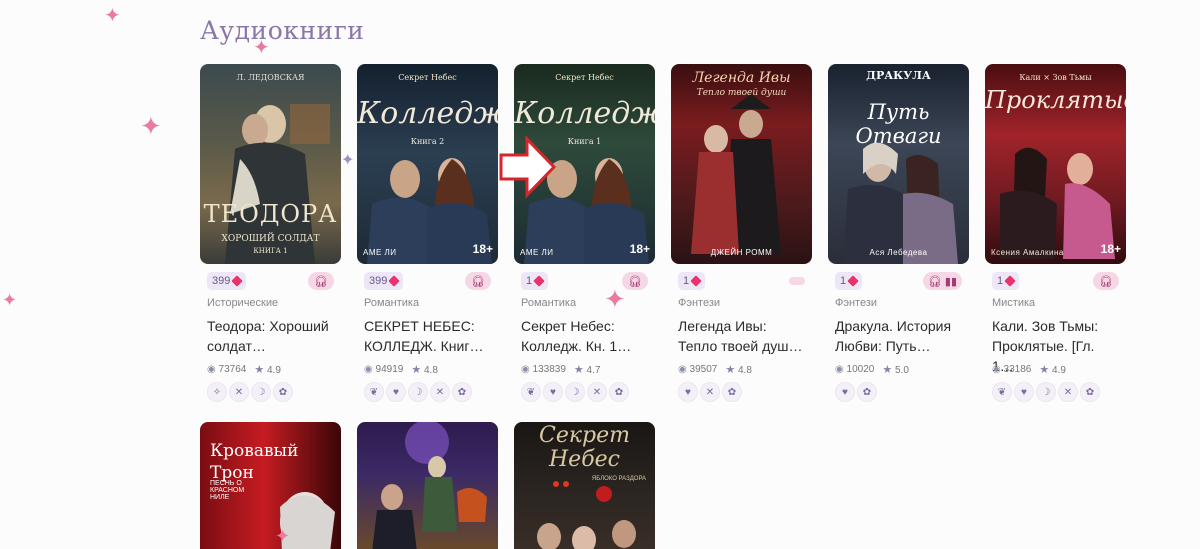 Image resolution: width=1200 pixels, height=549 pixels. I want to click on book-cover: Легенда Ивы Тепло твоей души ДЖЕЙН РОММ, so click(741, 164).